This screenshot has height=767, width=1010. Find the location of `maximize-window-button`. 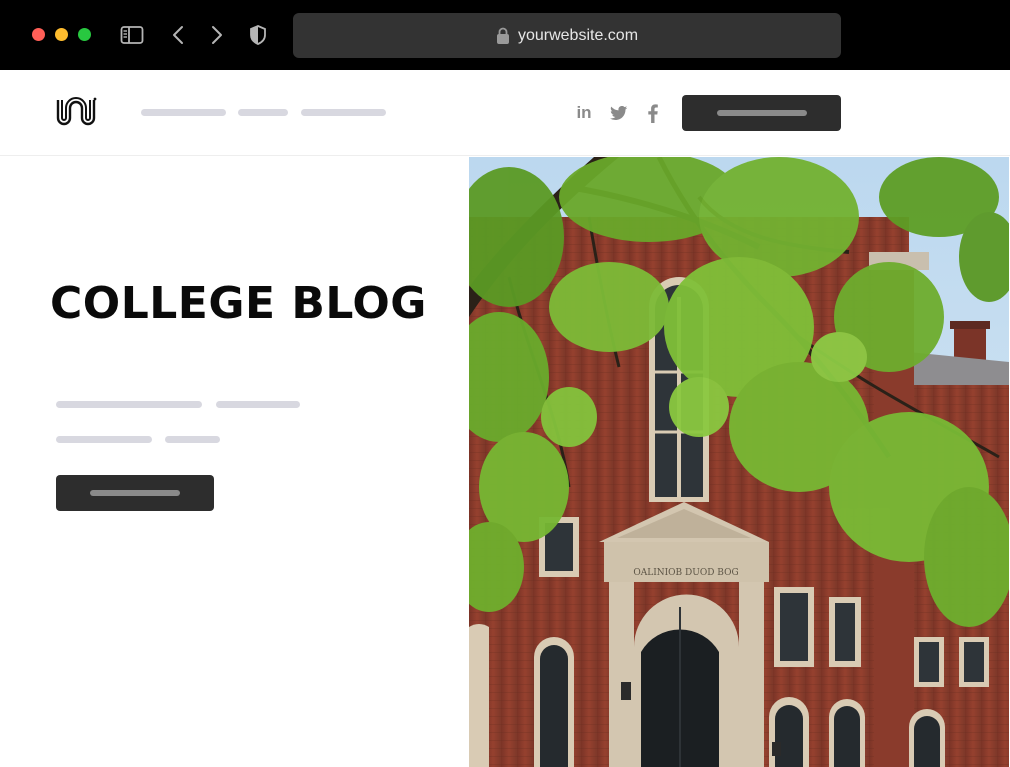

maximize-window-button is located at coordinates (84, 34).